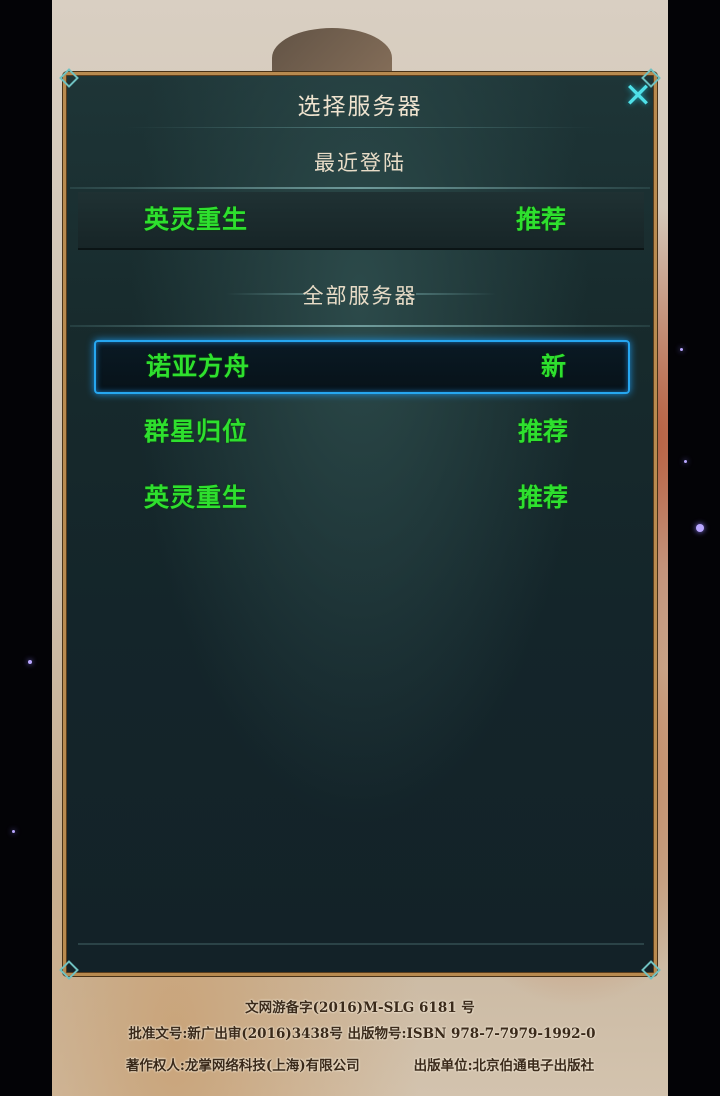  What do you see at coordinates (196, 431) in the screenshot?
I see `server-name: 群星归位` at bounding box center [196, 431].